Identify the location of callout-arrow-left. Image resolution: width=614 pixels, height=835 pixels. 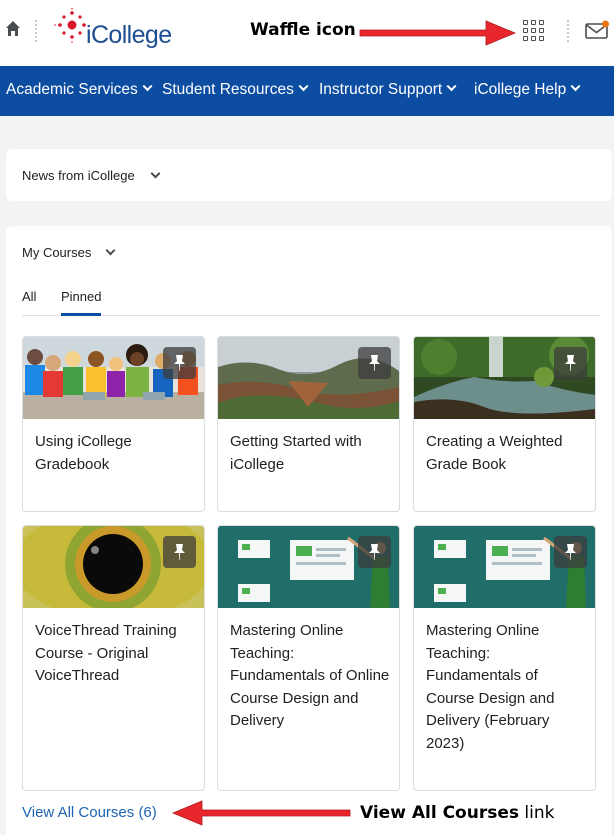
(261, 813).